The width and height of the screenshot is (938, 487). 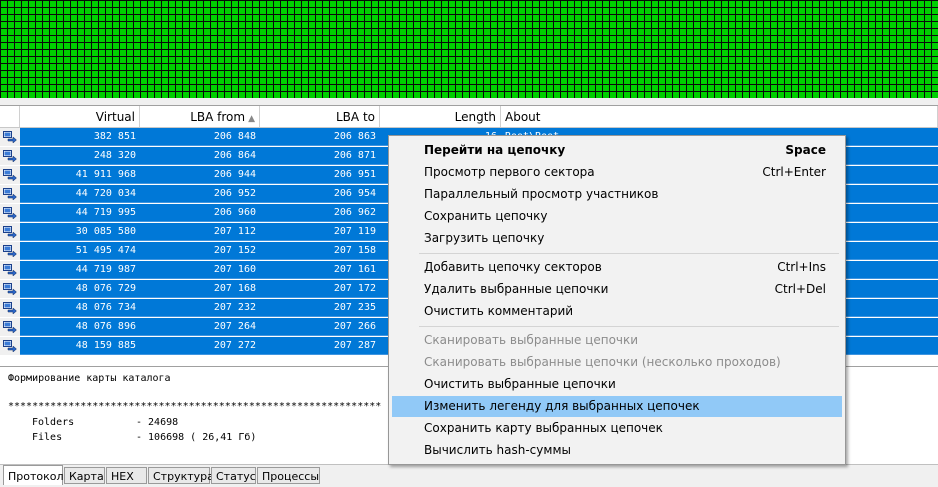 What do you see at coordinates (354, 269) in the screenshot?
I see `cell-lba-to: 207 161` at bounding box center [354, 269].